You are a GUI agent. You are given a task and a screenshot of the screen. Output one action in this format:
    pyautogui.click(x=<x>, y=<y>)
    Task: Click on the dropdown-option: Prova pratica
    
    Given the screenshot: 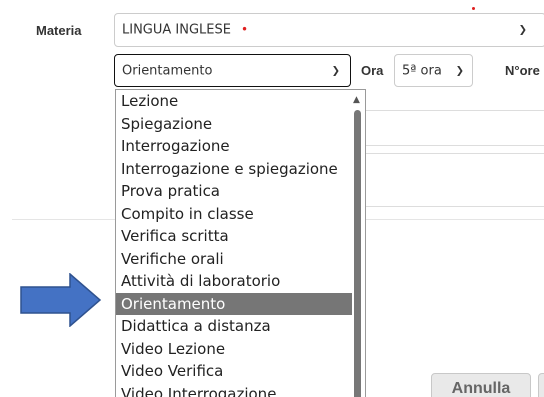 What is the action you would take?
    pyautogui.click(x=234, y=191)
    